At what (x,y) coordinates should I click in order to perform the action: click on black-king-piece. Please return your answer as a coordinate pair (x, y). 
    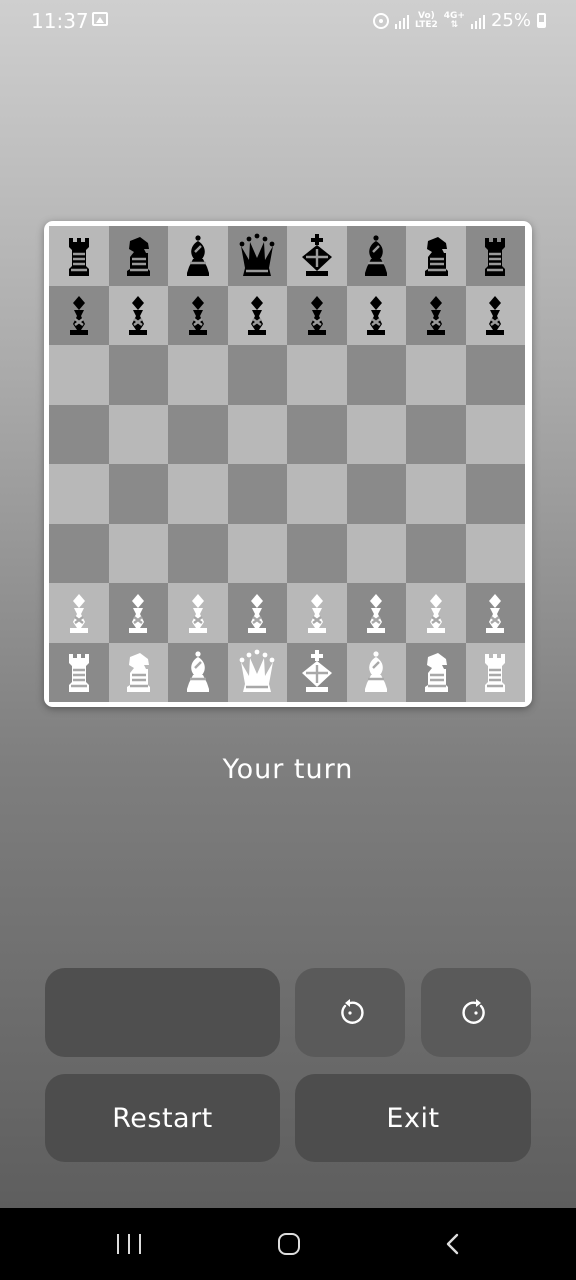
    Looking at the image, I should click on (317, 256).